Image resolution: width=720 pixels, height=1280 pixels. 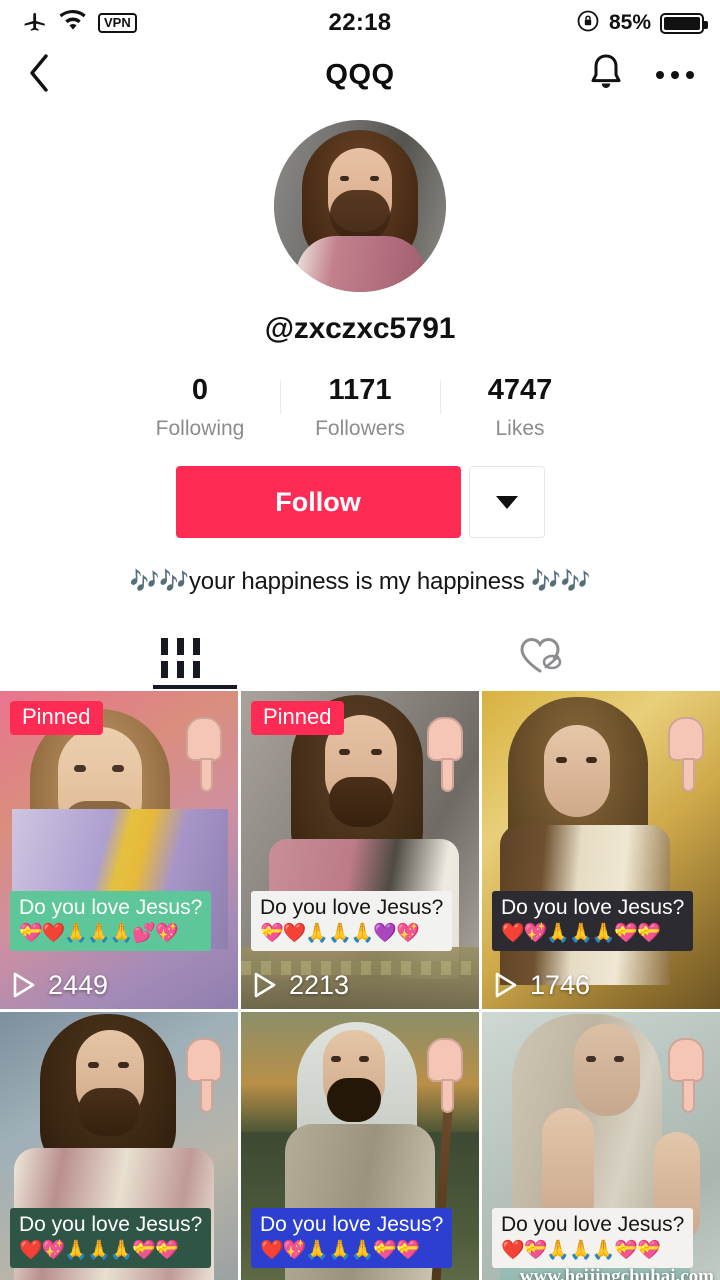 I want to click on stat-value: 1171, so click(x=360, y=390).